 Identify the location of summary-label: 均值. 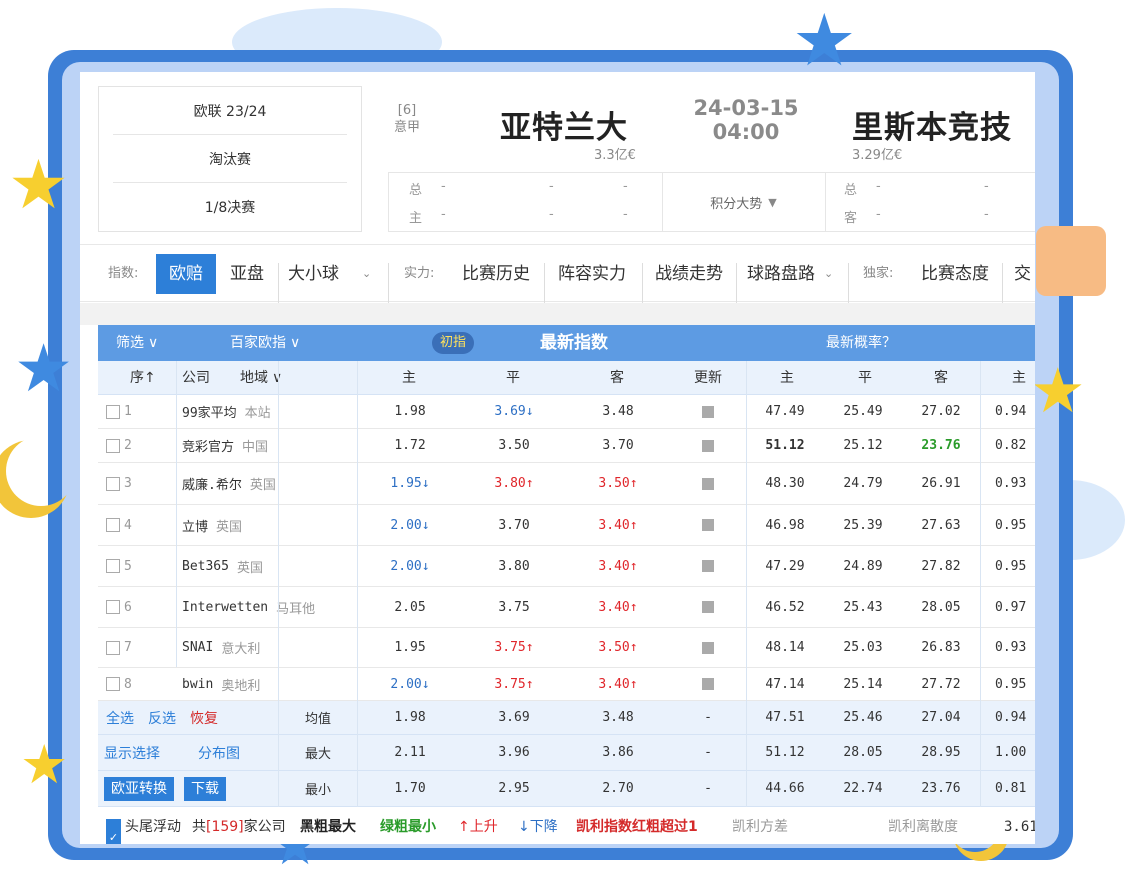
(317, 719).